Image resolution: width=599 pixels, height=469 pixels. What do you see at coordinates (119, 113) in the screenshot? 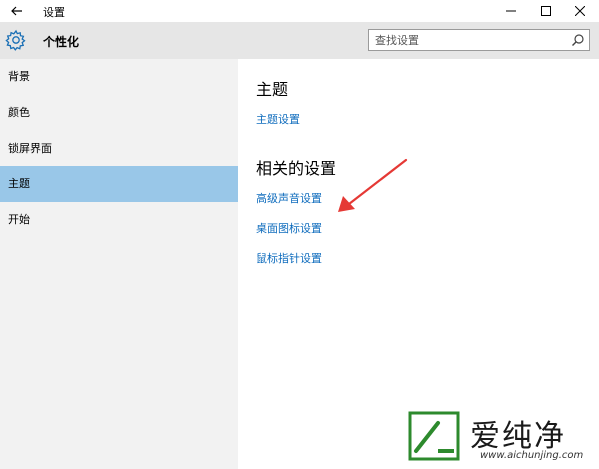
I see `sidebar-item-colors: 颜色` at bounding box center [119, 113].